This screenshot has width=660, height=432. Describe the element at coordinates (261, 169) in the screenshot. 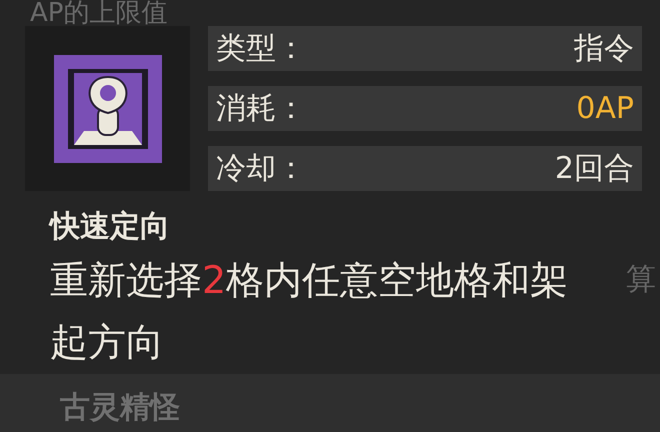

I see `stat-label: 冷却：` at that location.